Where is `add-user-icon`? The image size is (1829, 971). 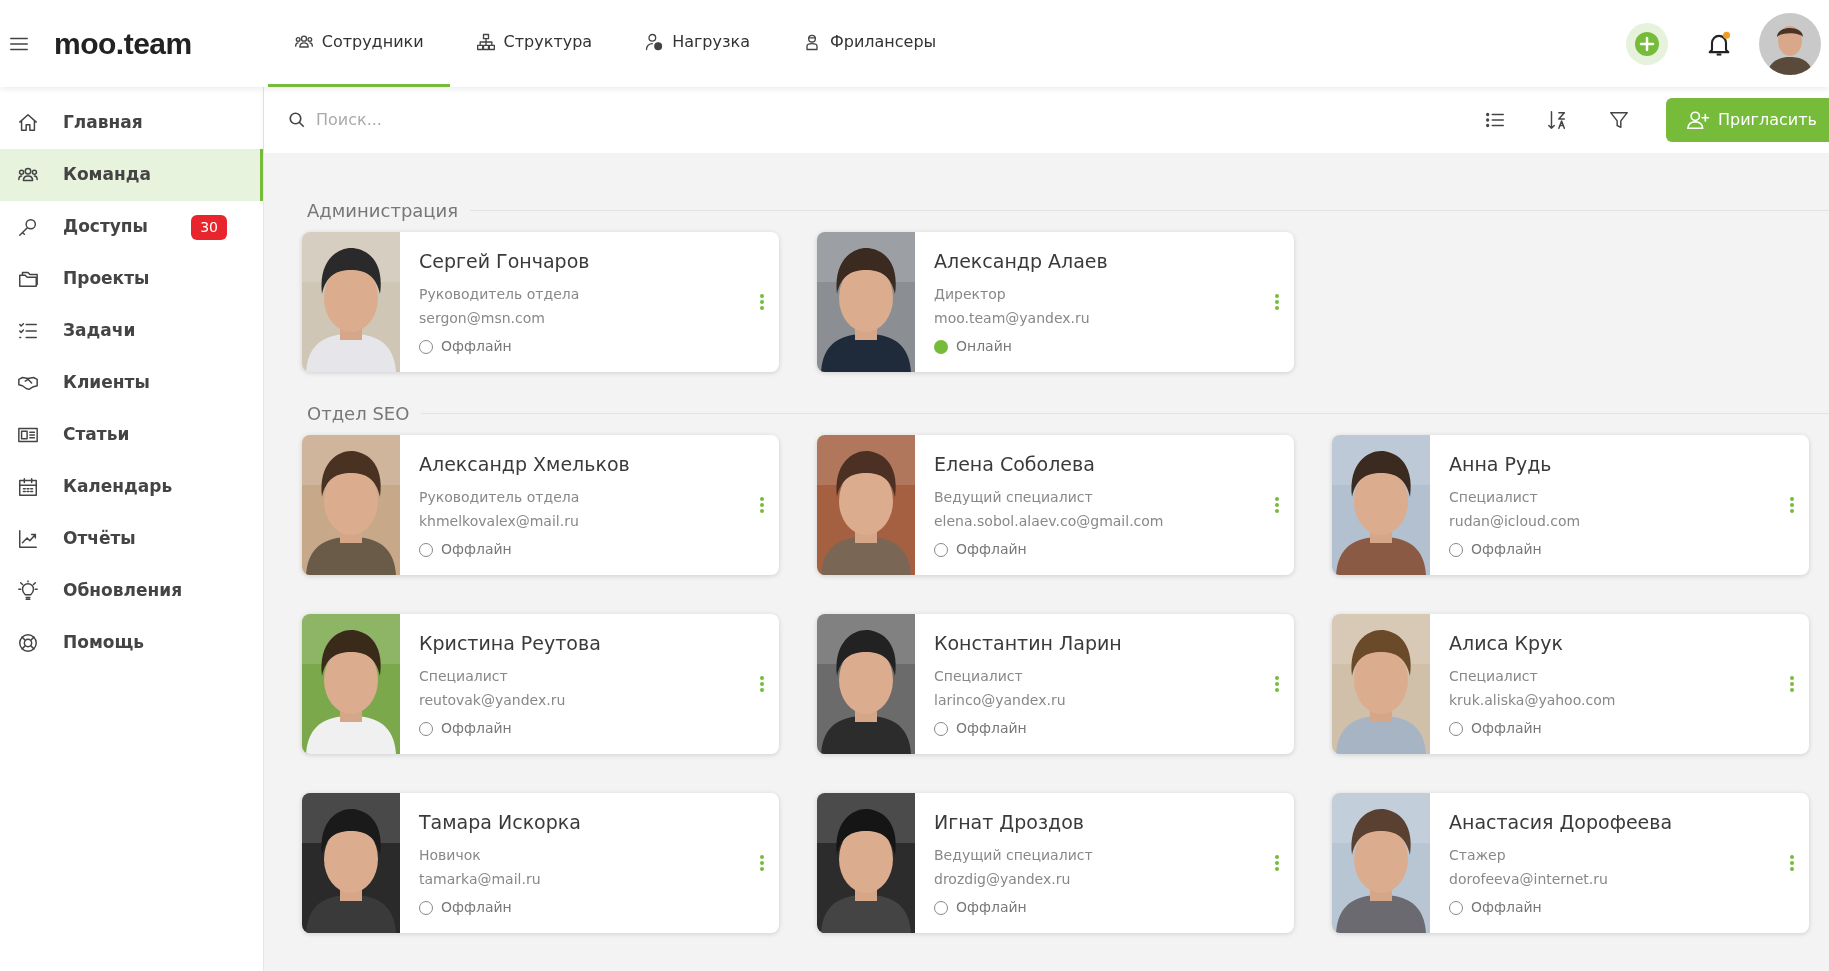
add-user-icon is located at coordinates (1698, 120).